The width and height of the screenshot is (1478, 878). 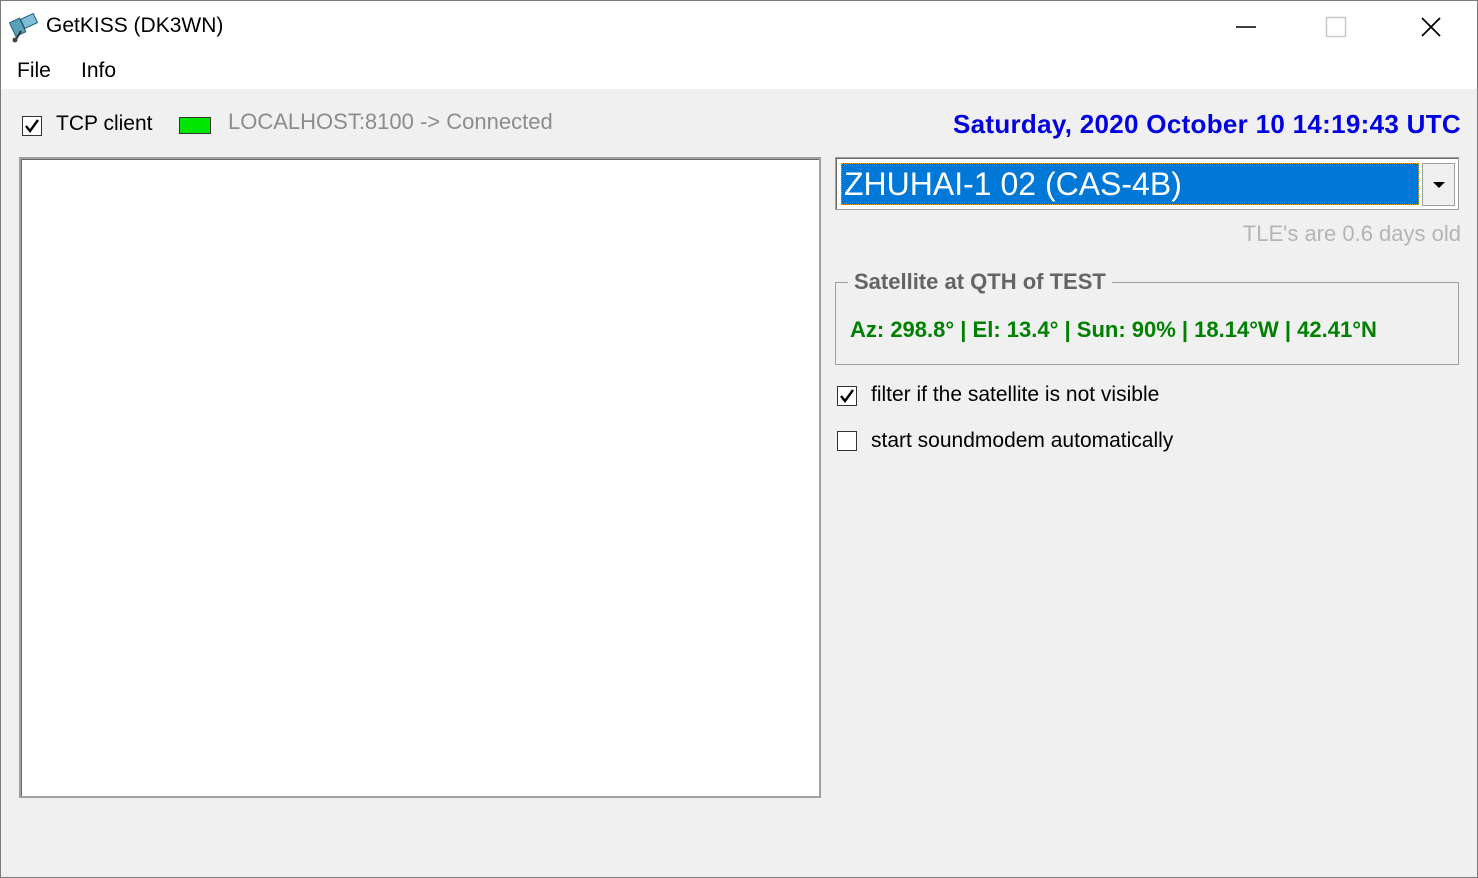 I want to click on tcp-client-checkbox, so click(x=32, y=126).